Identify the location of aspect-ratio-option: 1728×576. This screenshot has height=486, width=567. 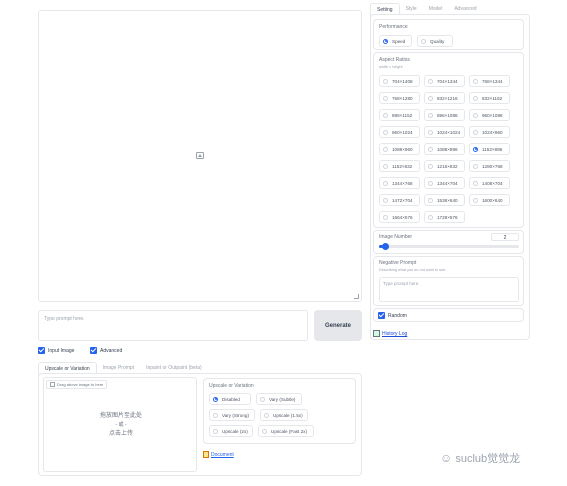
(444, 217).